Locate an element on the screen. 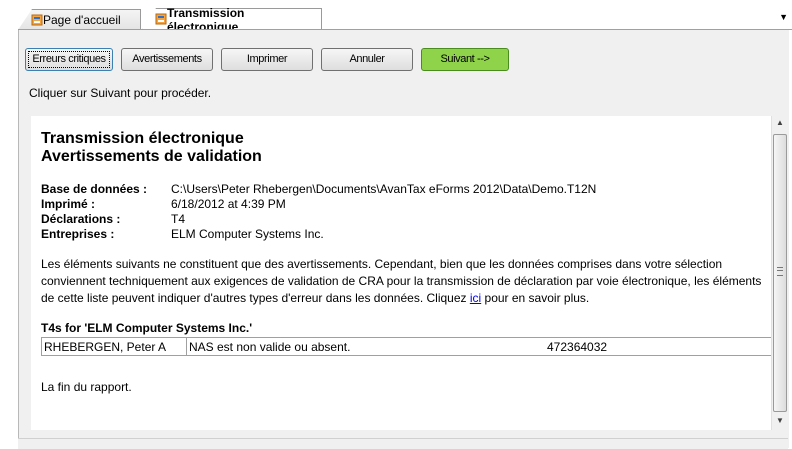 The height and width of the screenshot is (449, 792). report-subtitle: Avertissements de validation is located at coordinates (151, 156).